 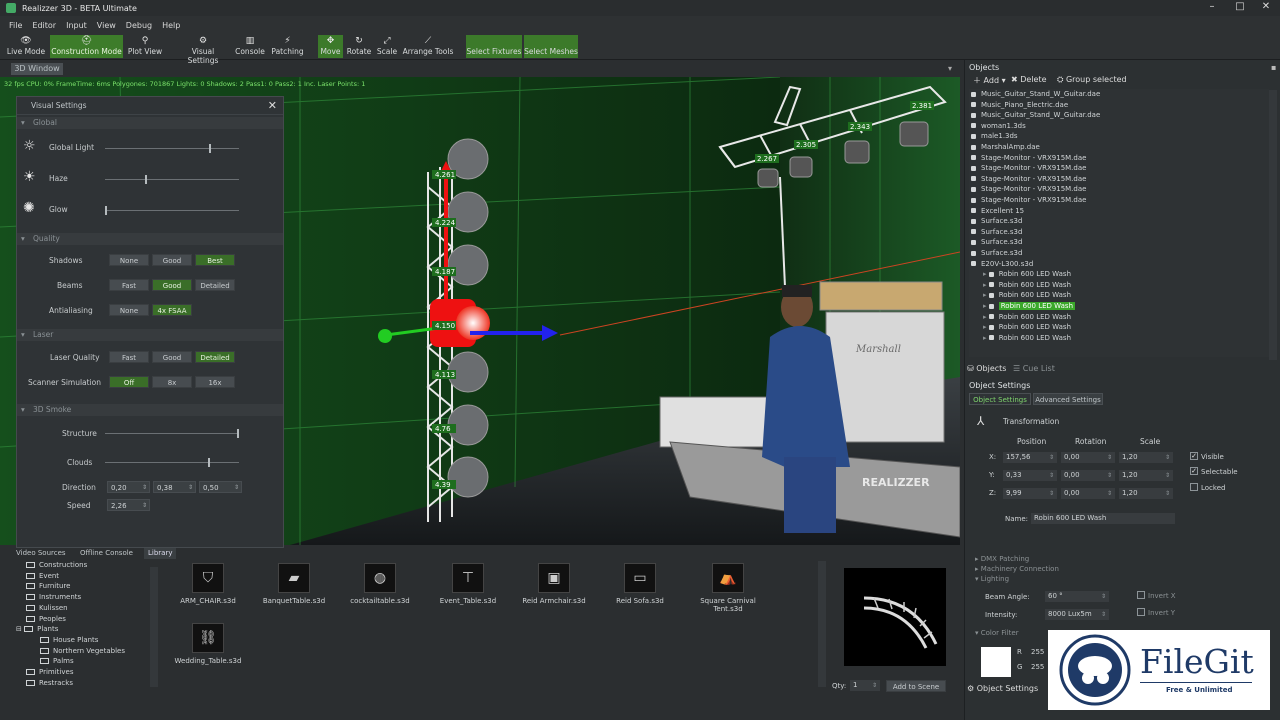 I want to click on select-fixtures-button: Select Fixtures, so click(x=494, y=46).